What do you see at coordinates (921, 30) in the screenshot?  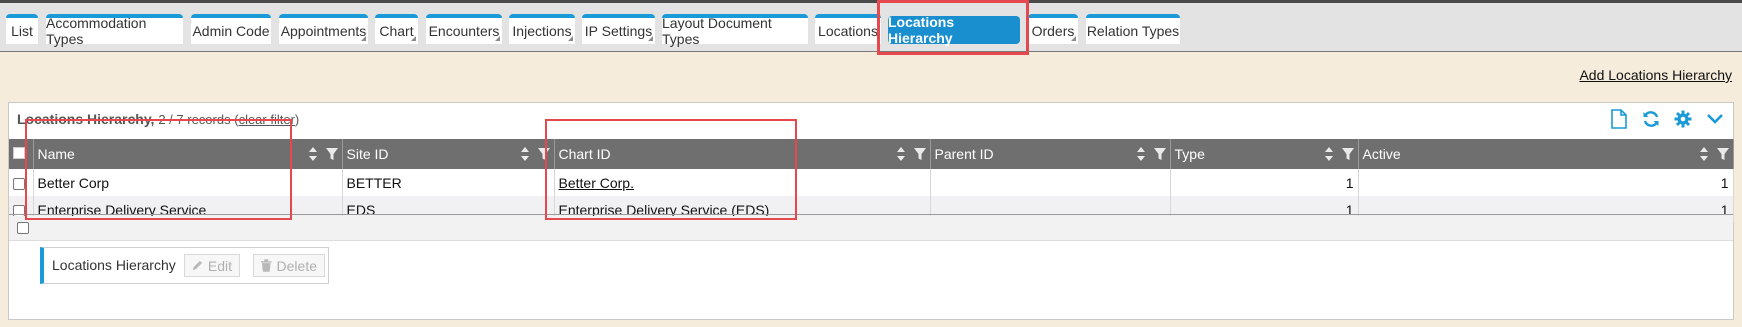 I see `tab-label: Locations Hierarchy` at bounding box center [921, 30].